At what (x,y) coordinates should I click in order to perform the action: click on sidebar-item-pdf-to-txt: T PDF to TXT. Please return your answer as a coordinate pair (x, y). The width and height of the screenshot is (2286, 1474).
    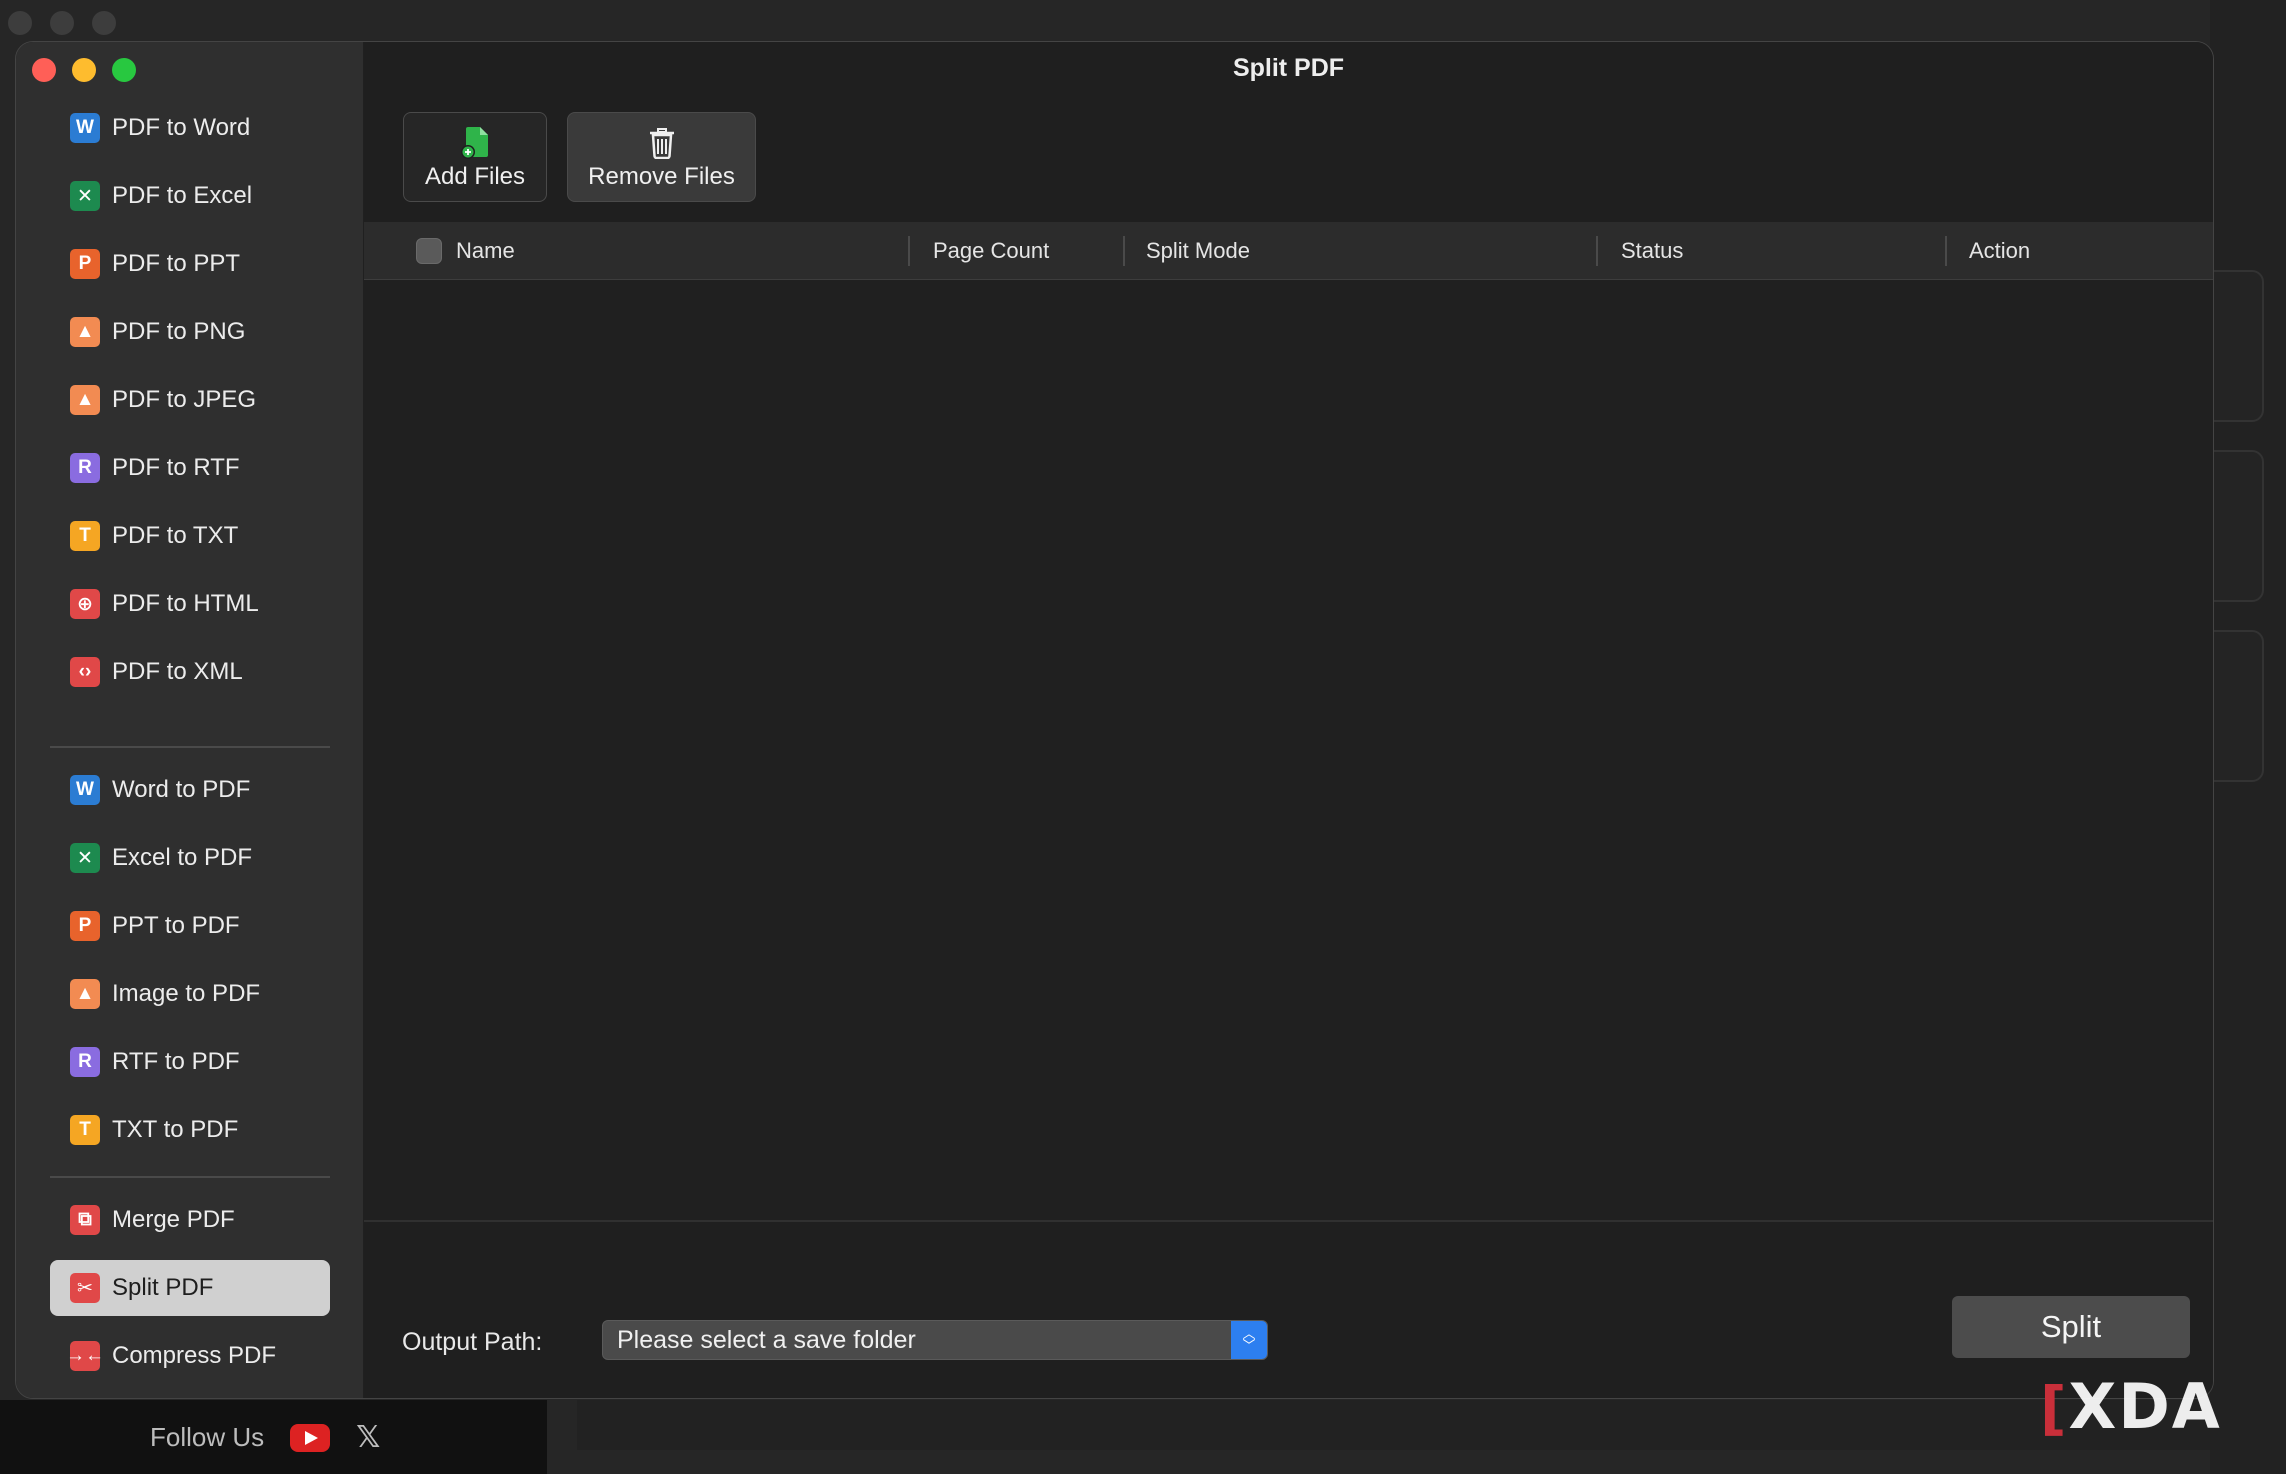
    Looking at the image, I should click on (190, 536).